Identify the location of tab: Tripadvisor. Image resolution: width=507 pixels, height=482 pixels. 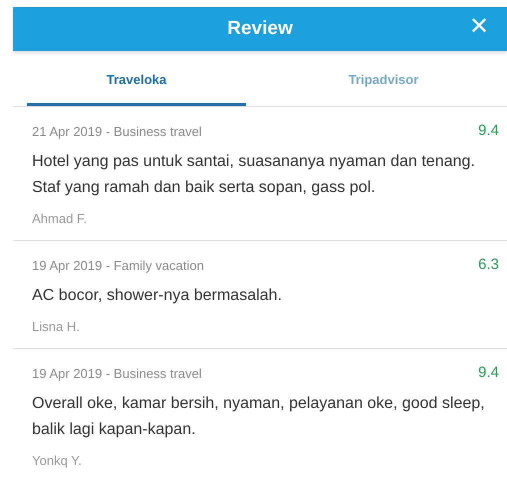
(383, 82).